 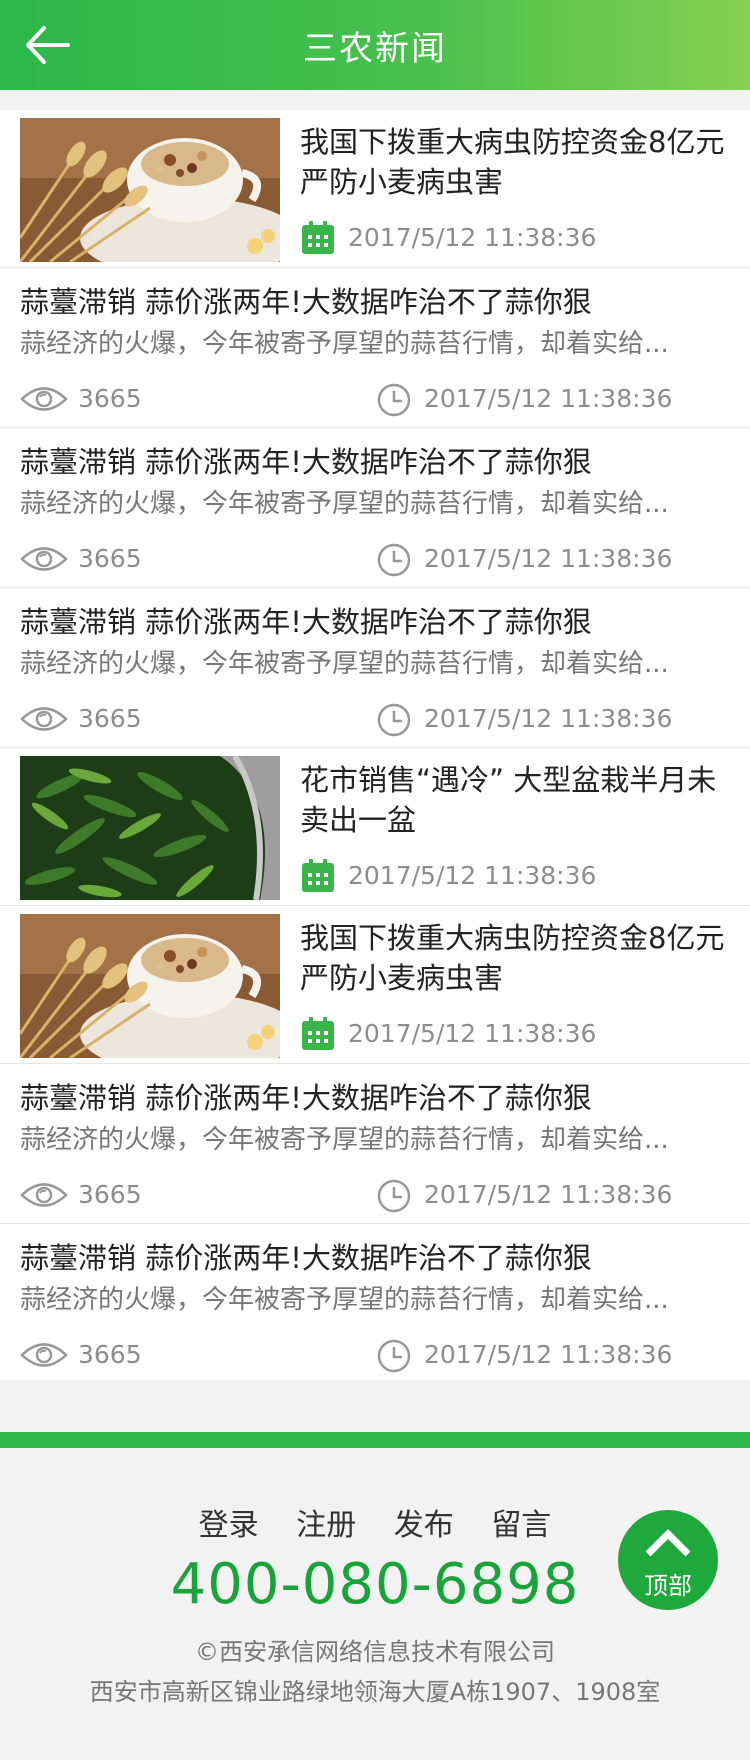 What do you see at coordinates (150, 828) in the screenshot?
I see `bamboo-plant-image` at bounding box center [150, 828].